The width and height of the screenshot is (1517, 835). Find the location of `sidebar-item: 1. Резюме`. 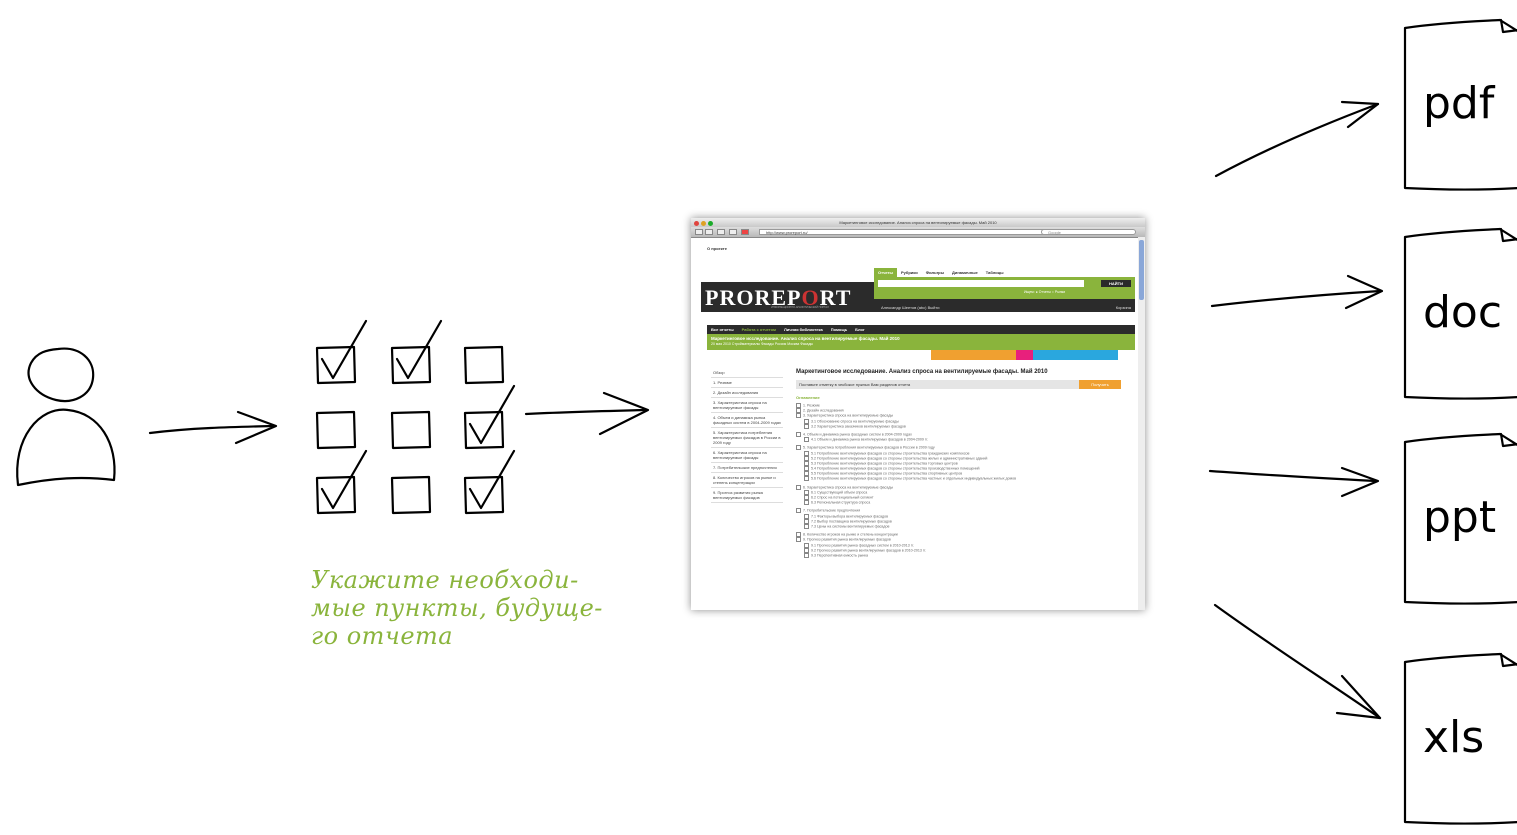

sidebar-item: 1. Резюме is located at coordinates (747, 383).